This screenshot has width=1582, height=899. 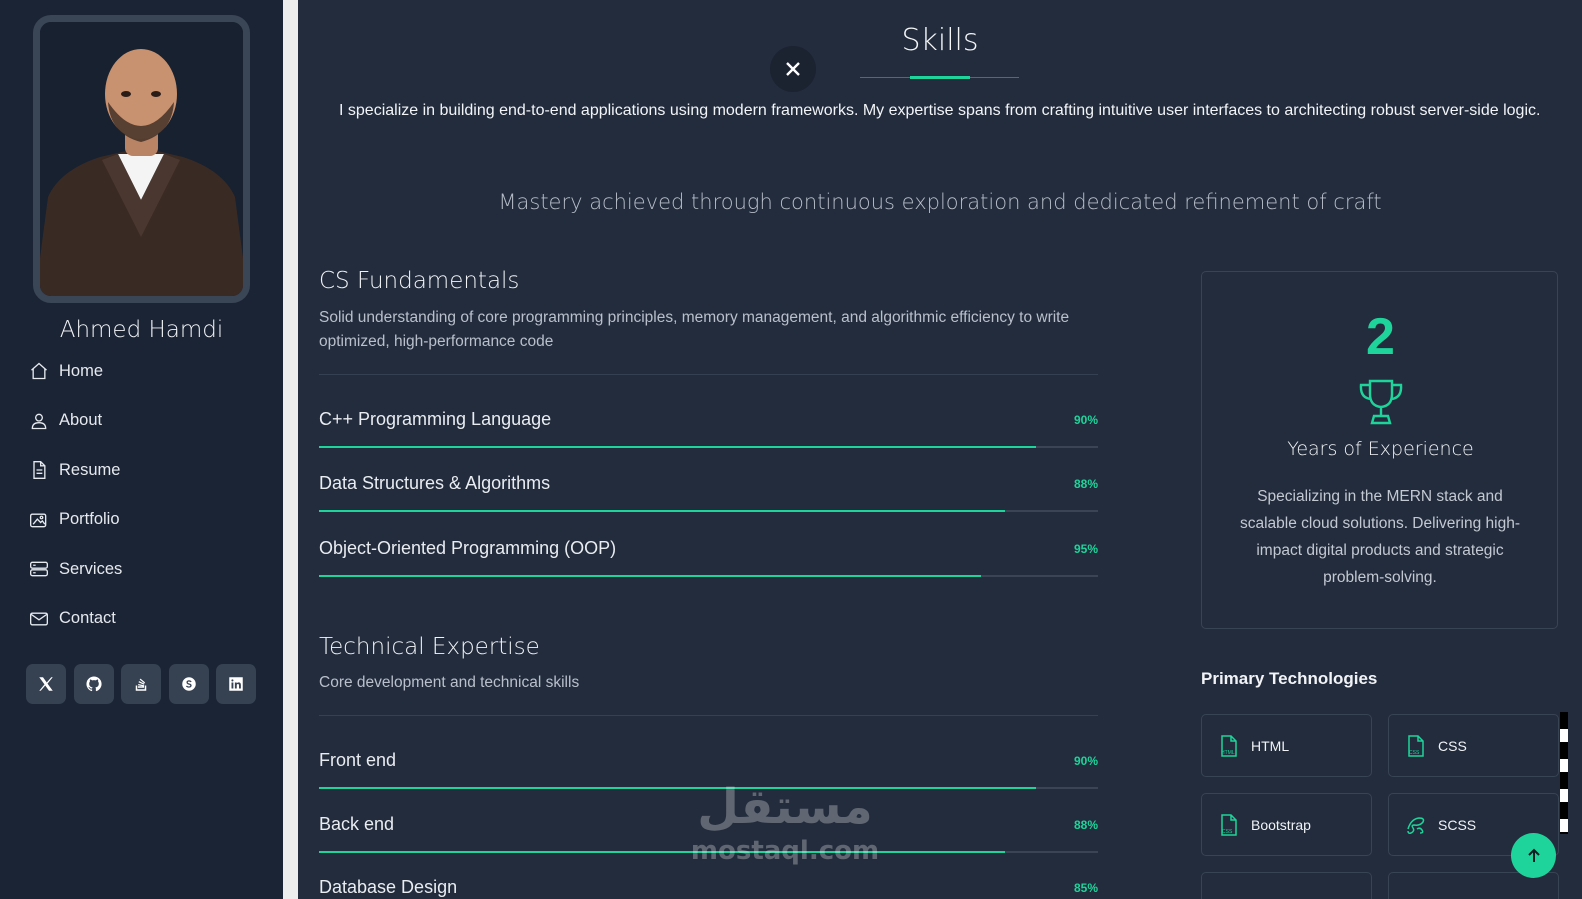 I want to click on nav-item-label: Services, so click(x=91, y=568).